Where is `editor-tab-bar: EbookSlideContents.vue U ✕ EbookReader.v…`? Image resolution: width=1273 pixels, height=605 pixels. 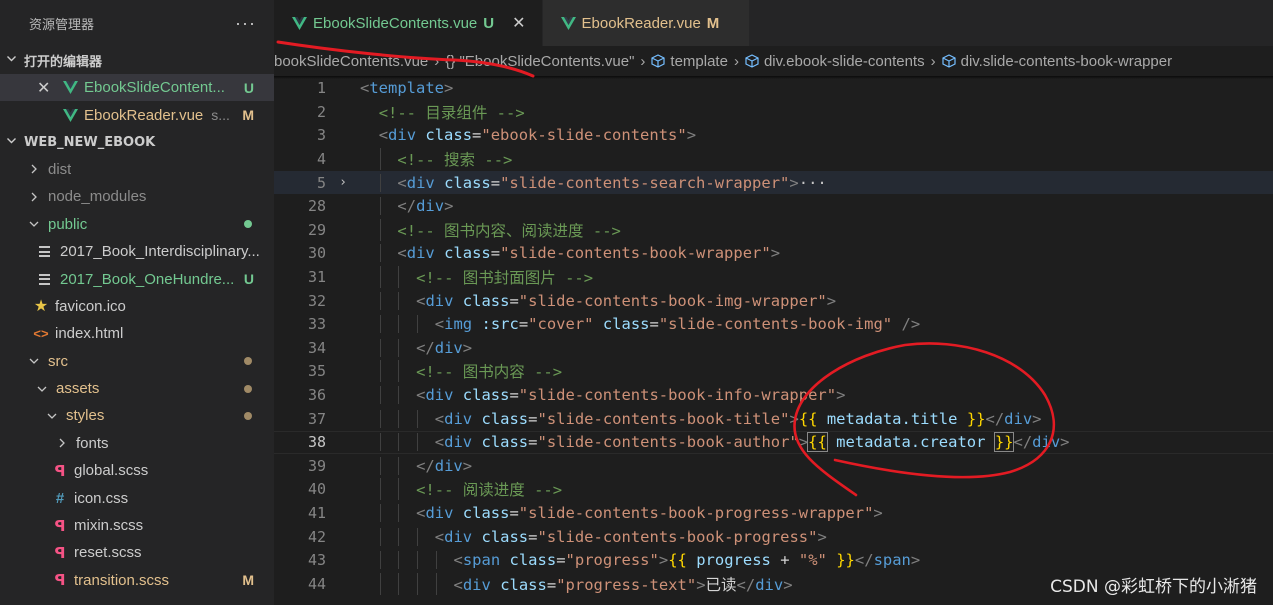 editor-tab-bar: EbookSlideContents.vue U ✕ EbookReader.v… is located at coordinates (773, 23).